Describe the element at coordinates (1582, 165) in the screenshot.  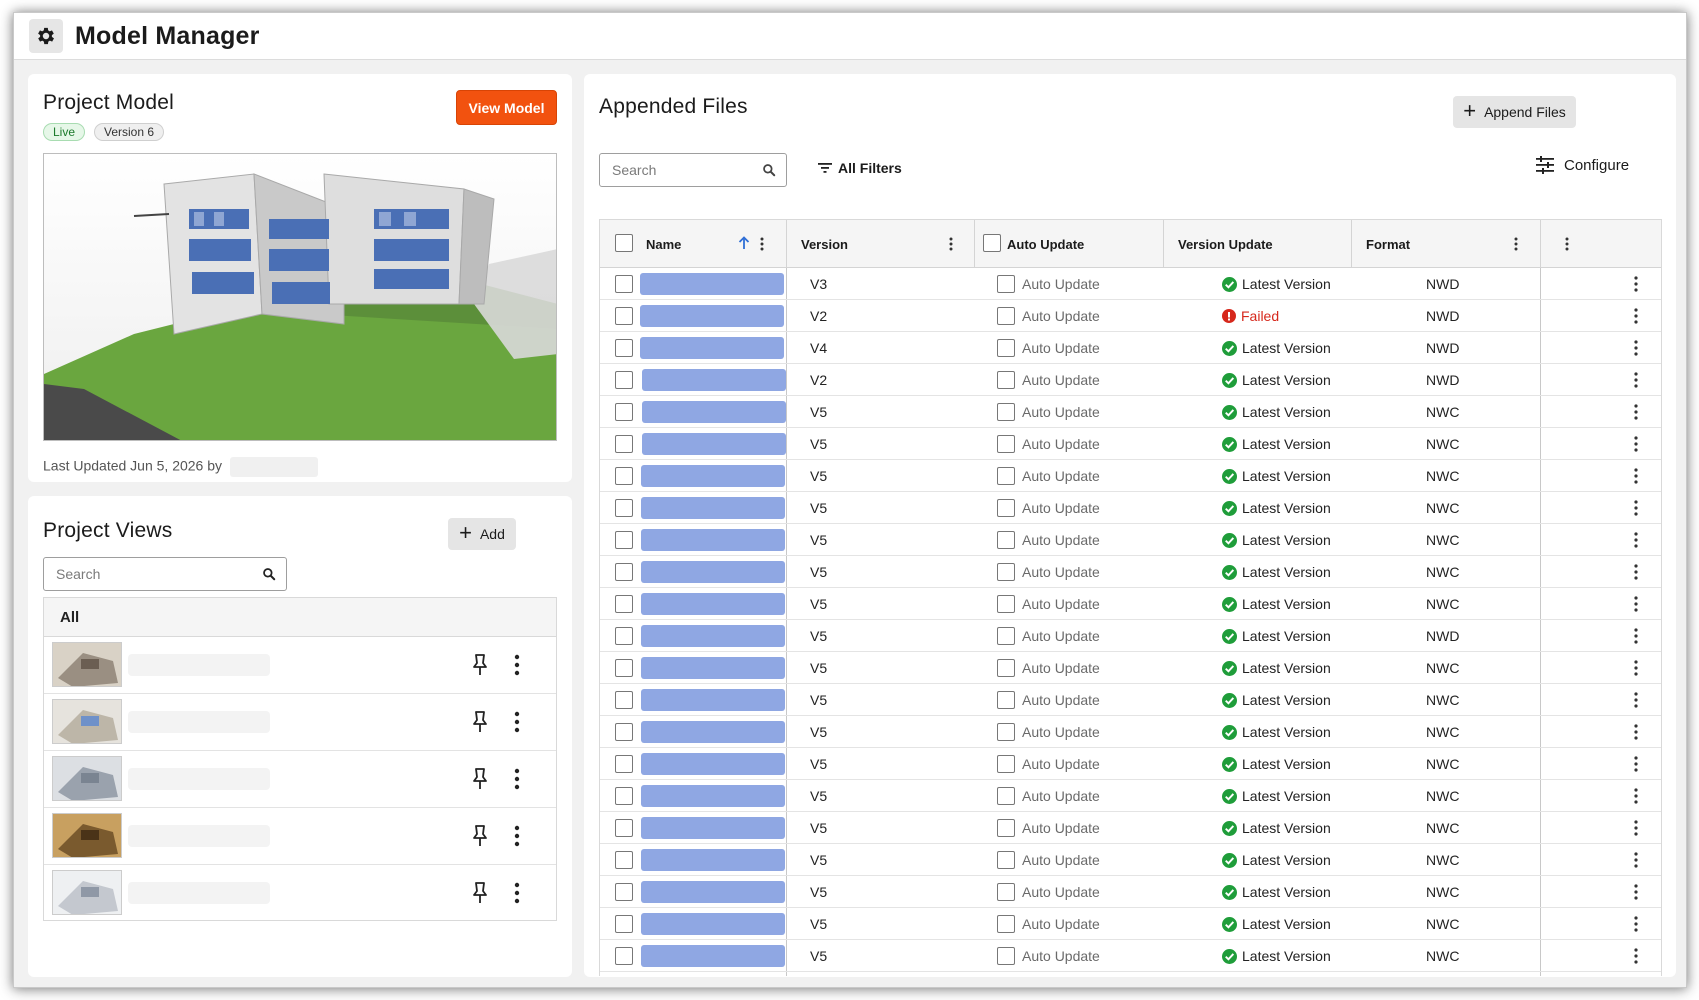
I see `configure-button: Configure` at that location.